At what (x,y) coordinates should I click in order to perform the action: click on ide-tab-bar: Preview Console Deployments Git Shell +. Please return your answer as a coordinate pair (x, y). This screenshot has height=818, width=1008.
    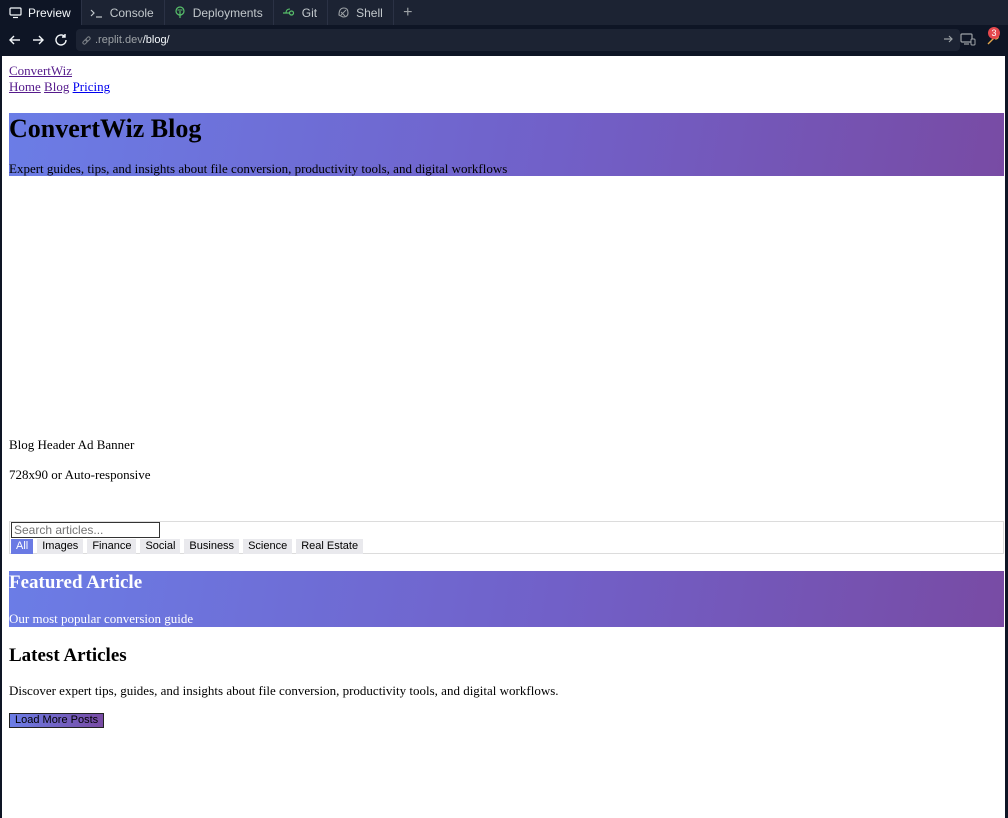
    Looking at the image, I should click on (504, 12).